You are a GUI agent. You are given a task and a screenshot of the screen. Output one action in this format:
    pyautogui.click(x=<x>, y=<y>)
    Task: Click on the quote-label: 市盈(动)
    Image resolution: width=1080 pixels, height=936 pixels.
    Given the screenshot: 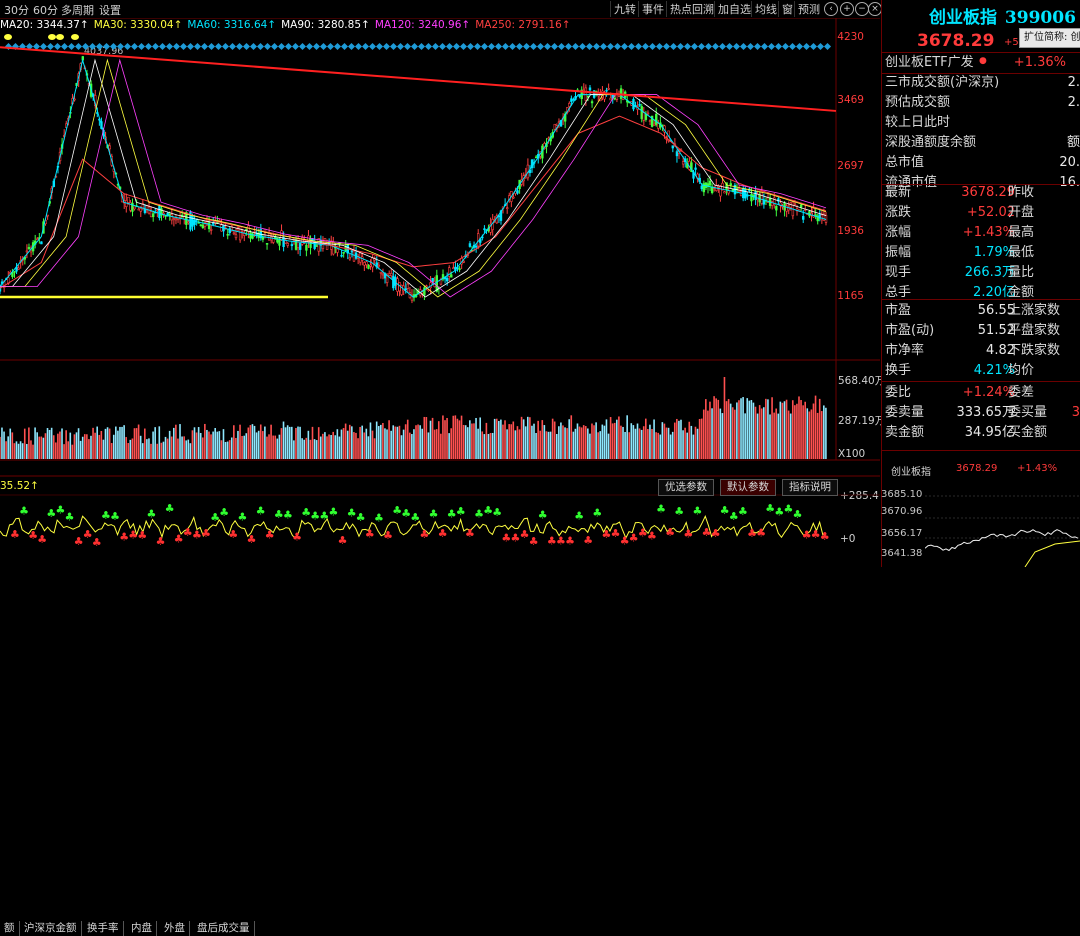 What is the action you would take?
    pyautogui.click(x=910, y=330)
    